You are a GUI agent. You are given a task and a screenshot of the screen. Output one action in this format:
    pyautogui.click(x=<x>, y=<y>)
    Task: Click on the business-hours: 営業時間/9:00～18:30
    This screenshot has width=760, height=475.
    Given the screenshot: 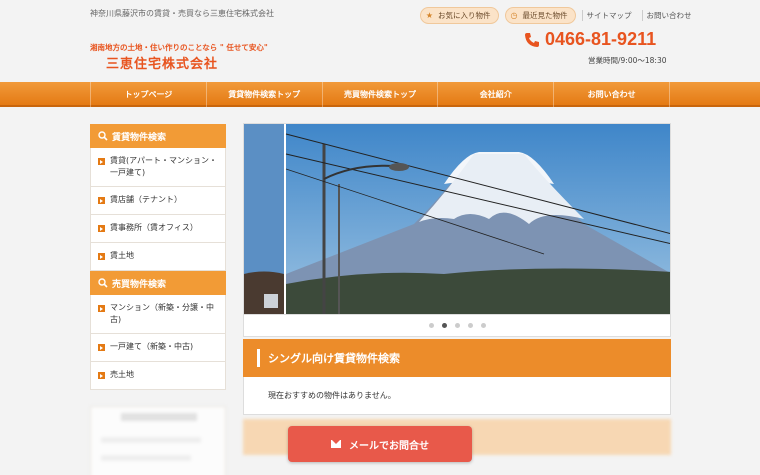 What is the action you would take?
    pyautogui.click(x=627, y=60)
    